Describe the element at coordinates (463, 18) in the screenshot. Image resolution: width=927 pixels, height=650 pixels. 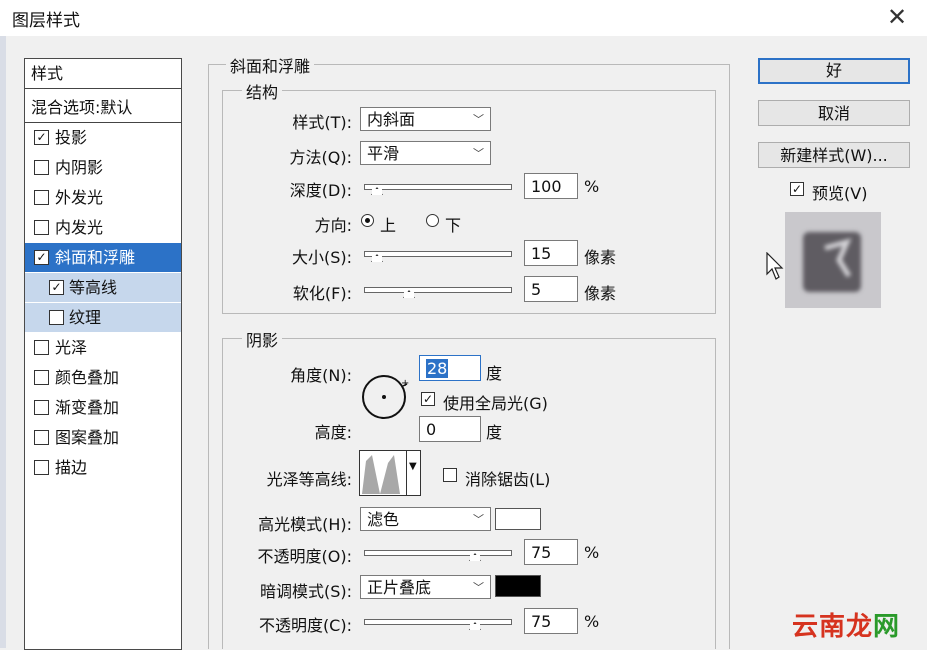
I see `title-bar` at that location.